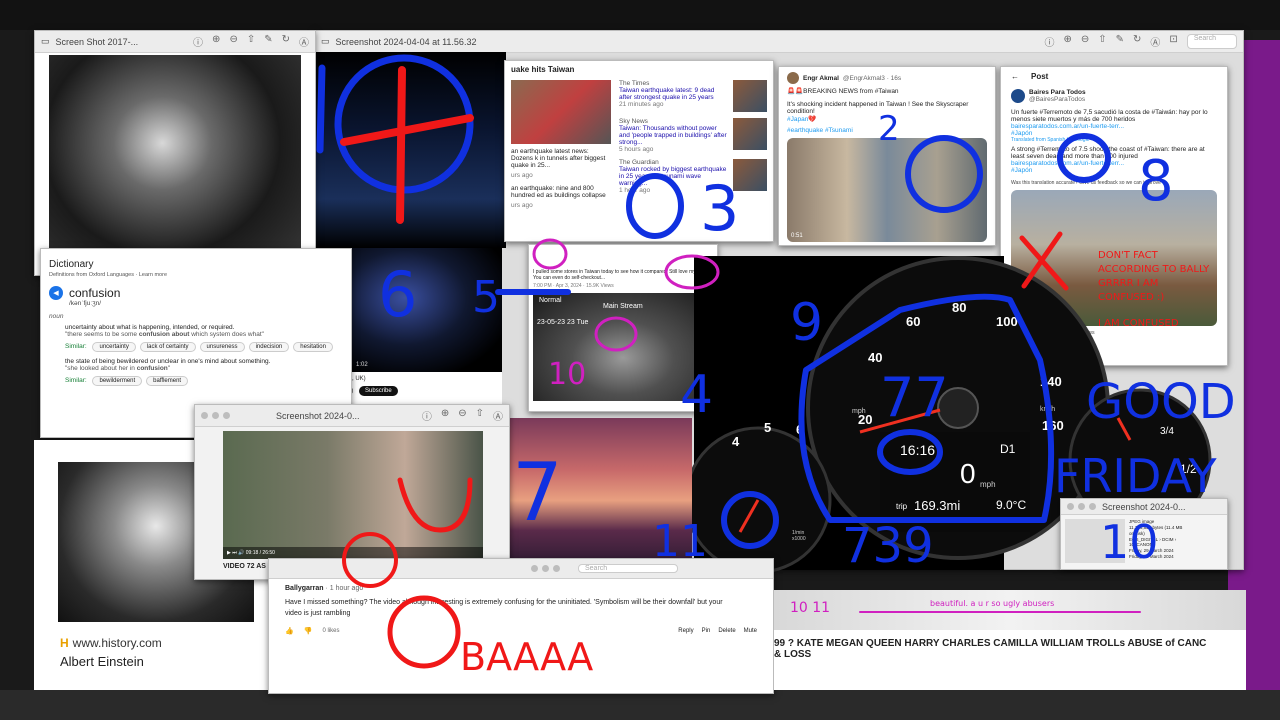 This screenshot has width=1280, height=720. I want to click on comment-time: · 1 hour ago, so click(344, 588).